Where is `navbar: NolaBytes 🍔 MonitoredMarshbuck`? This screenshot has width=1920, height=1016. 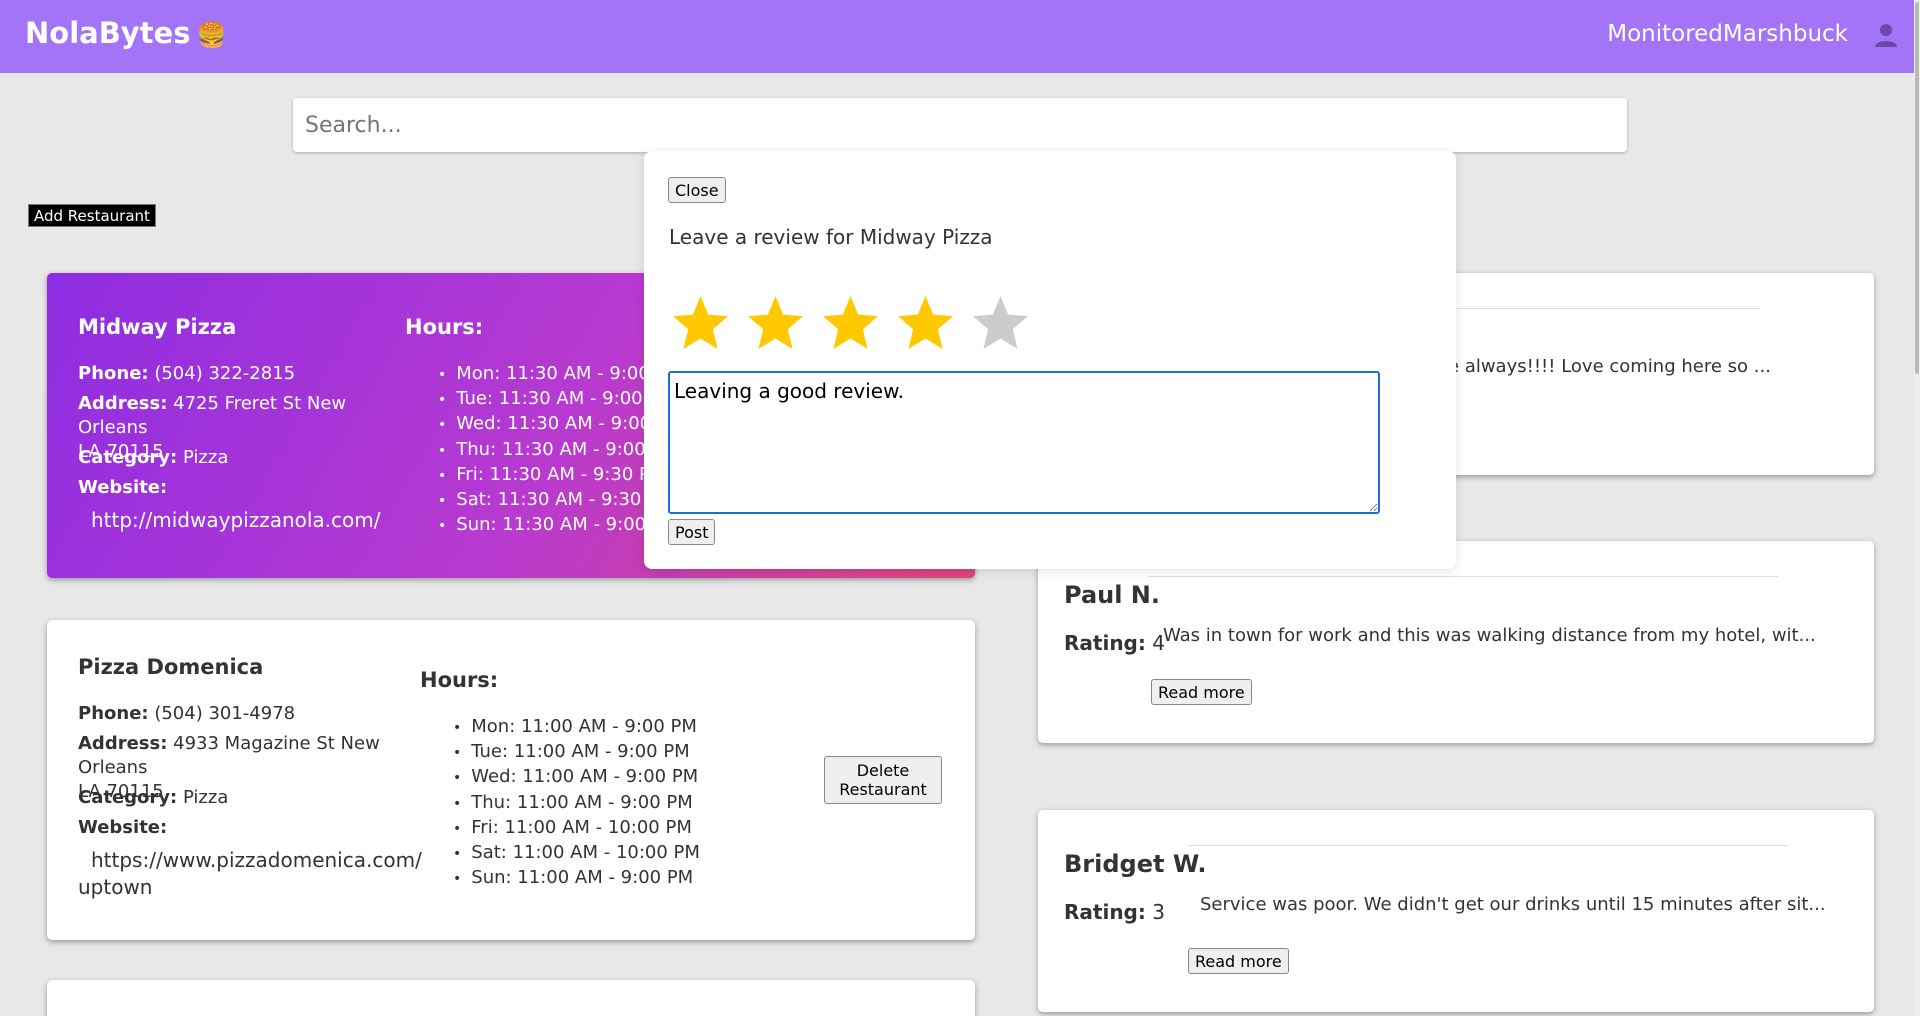 navbar: NolaBytes 🍔 MonitoredMarshbuck is located at coordinates (960, 36).